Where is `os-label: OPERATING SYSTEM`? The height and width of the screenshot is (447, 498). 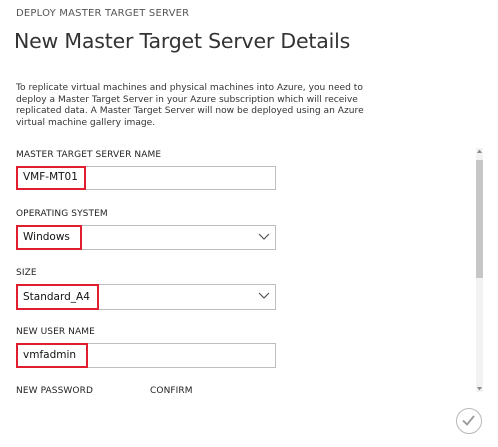
os-label: OPERATING SYSTEM is located at coordinates (62, 214).